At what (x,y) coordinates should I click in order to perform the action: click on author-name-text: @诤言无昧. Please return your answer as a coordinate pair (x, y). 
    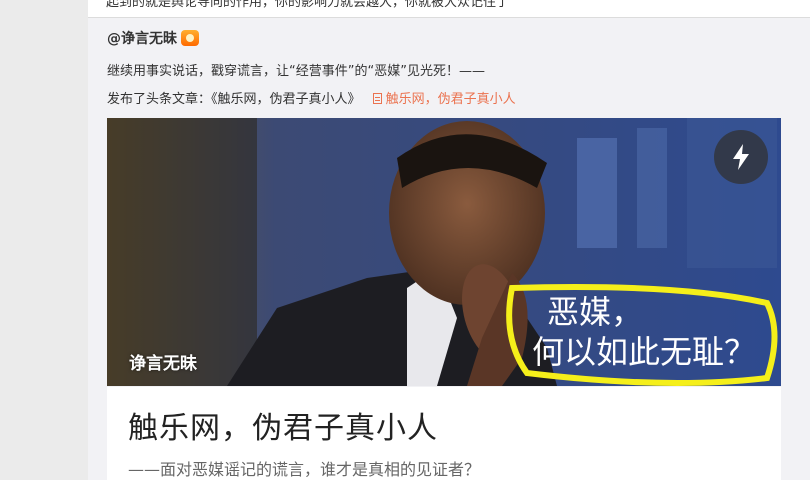
    Looking at the image, I should click on (142, 38).